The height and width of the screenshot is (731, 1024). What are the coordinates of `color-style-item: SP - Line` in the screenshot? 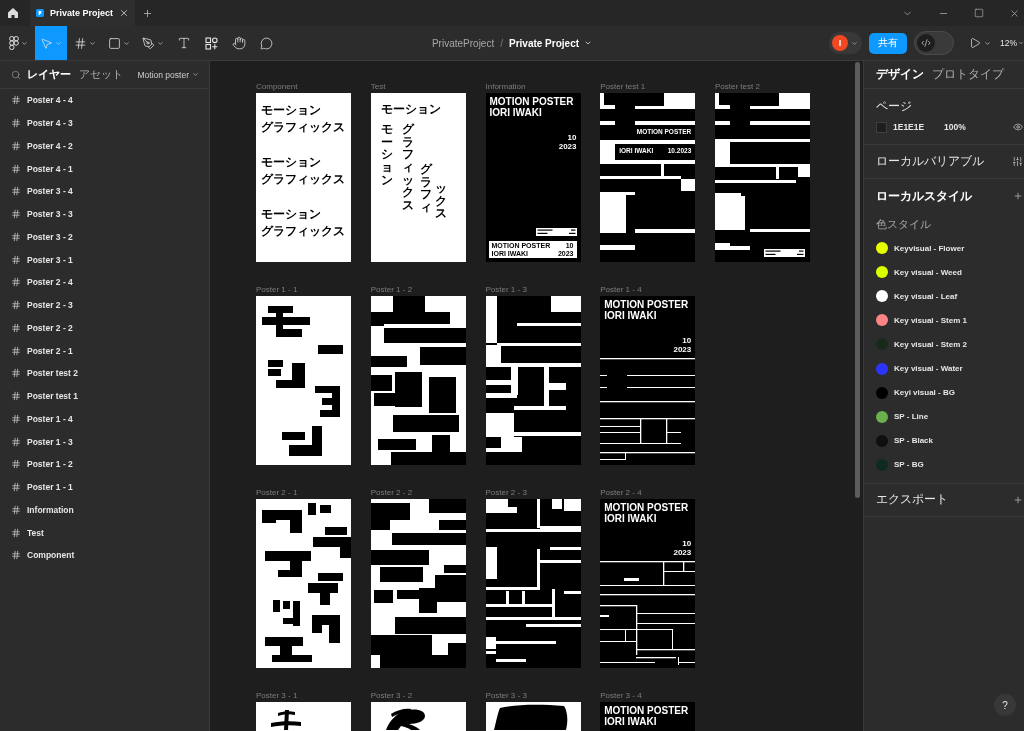 It's located at (949, 416).